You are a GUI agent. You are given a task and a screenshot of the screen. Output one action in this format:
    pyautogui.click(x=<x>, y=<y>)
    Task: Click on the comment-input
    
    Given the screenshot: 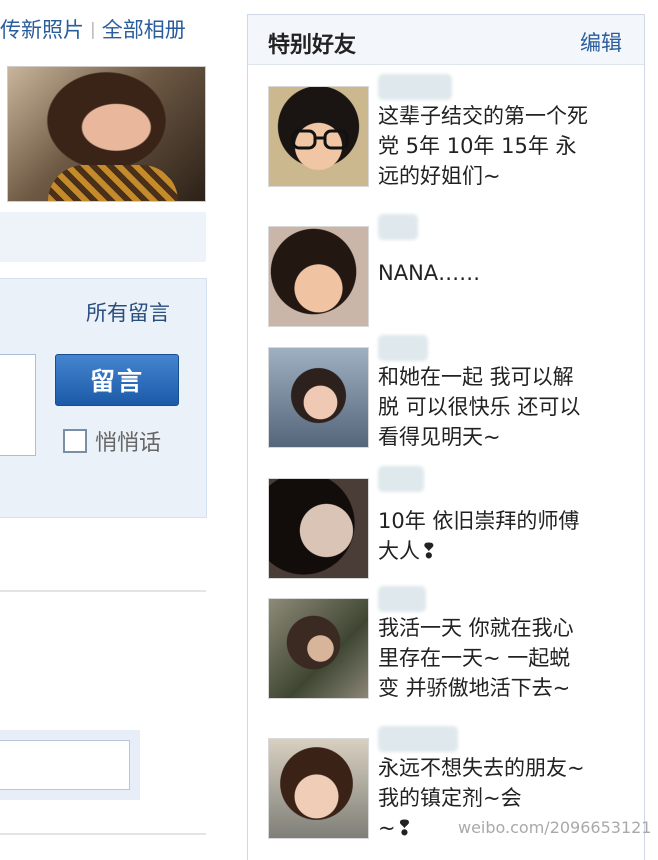 What is the action you would take?
    pyautogui.click(x=65, y=765)
    